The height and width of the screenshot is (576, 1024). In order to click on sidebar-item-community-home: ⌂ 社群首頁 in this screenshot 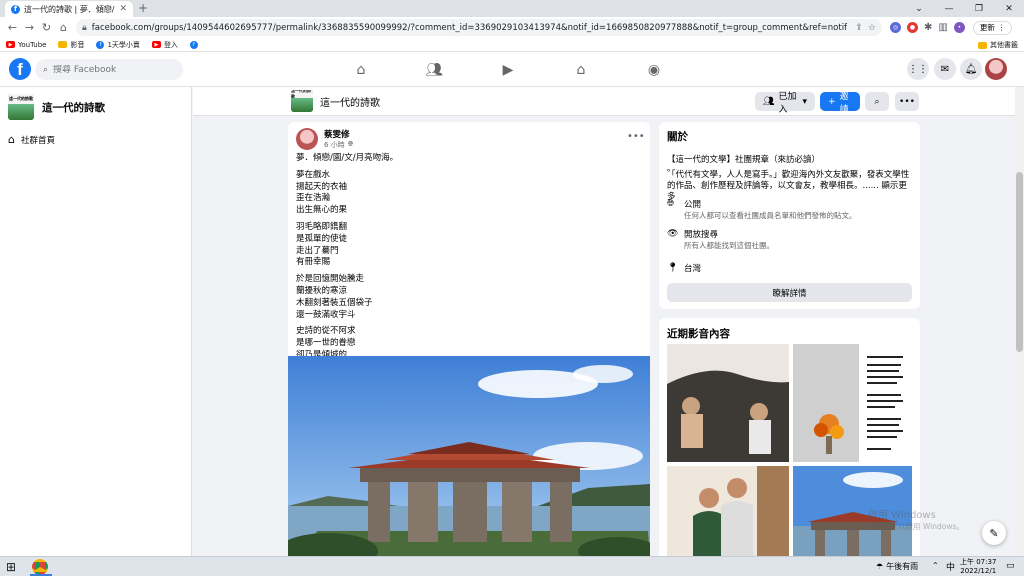, I will do `click(31, 139)`.